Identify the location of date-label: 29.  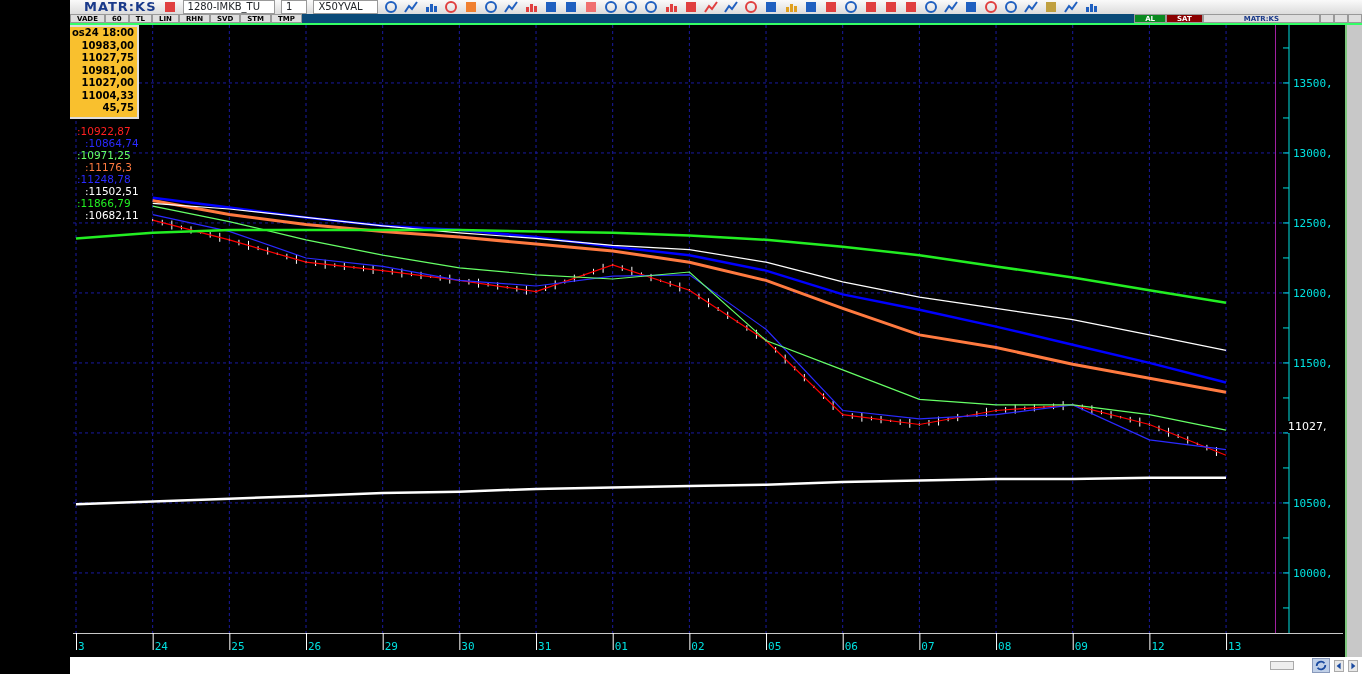
(391, 645).